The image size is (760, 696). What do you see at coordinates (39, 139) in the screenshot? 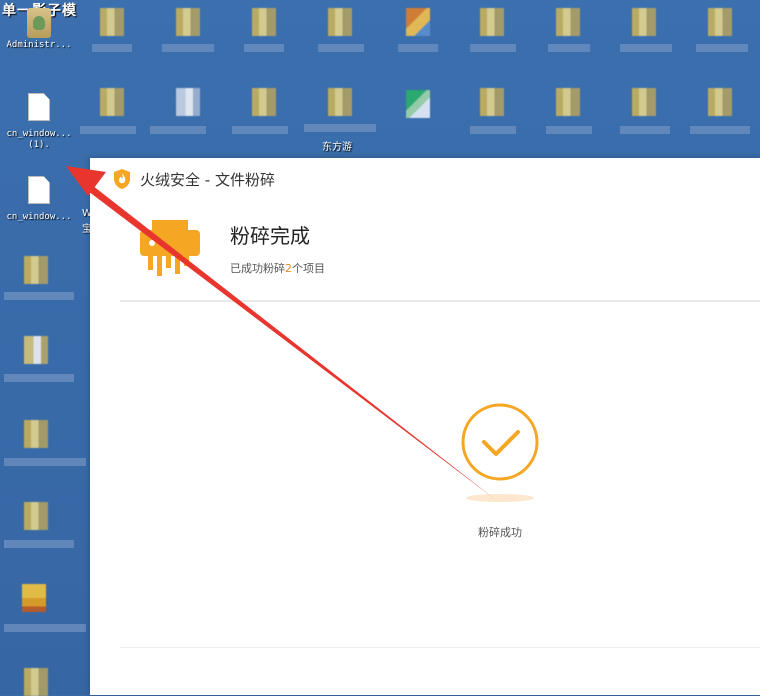
I see `desktop-icon-label: cn_window... (1).` at bounding box center [39, 139].